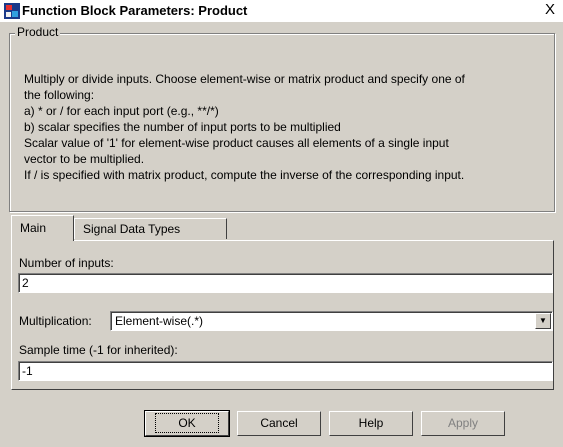 This screenshot has width=563, height=447. I want to click on multiplication-select: Element-wise(.*) ▼, so click(331, 321).